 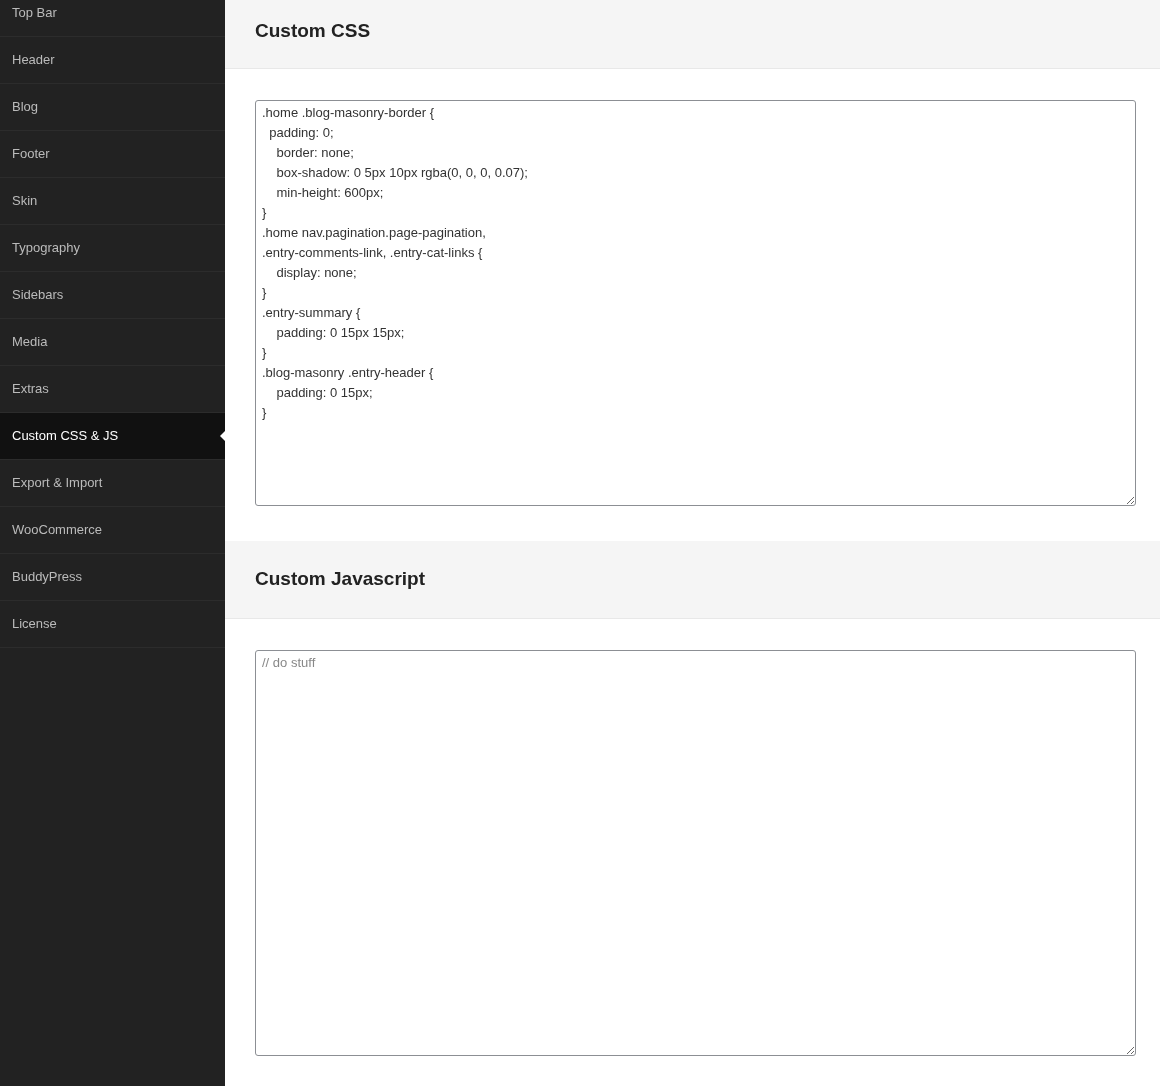 What do you see at coordinates (222, 436) in the screenshot?
I see `pointer-icon` at bounding box center [222, 436].